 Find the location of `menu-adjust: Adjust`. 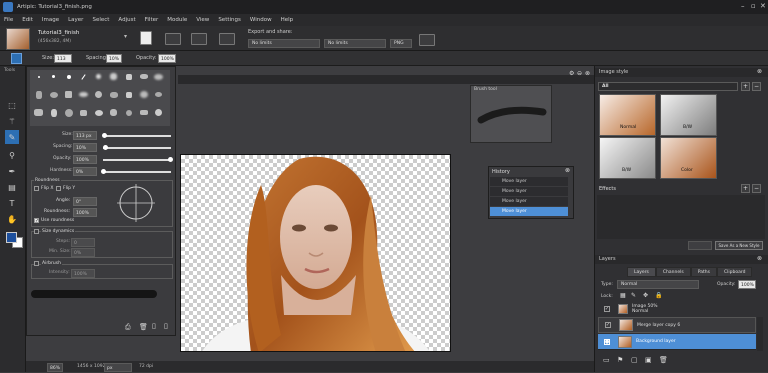

menu-adjust: Adjust is located at coordinates (126, 20).